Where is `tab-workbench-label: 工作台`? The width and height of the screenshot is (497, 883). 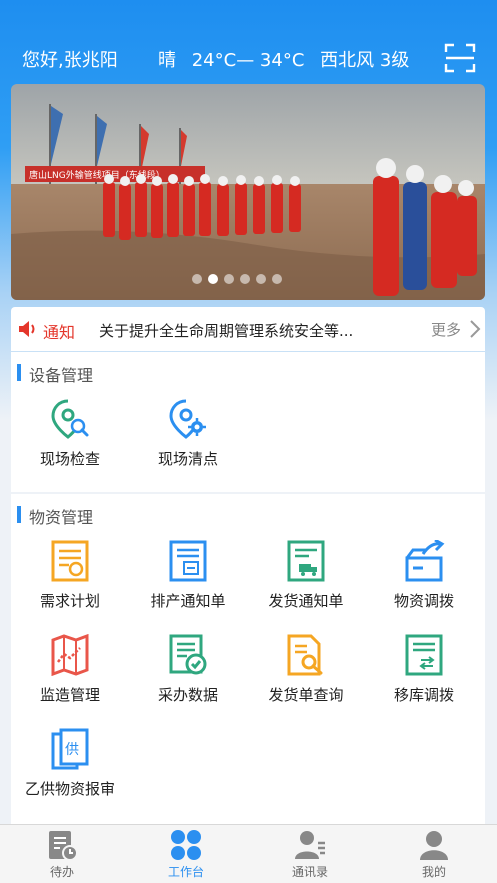
tab-workbench-label: 工作台 is located at coordinates (185, 872).